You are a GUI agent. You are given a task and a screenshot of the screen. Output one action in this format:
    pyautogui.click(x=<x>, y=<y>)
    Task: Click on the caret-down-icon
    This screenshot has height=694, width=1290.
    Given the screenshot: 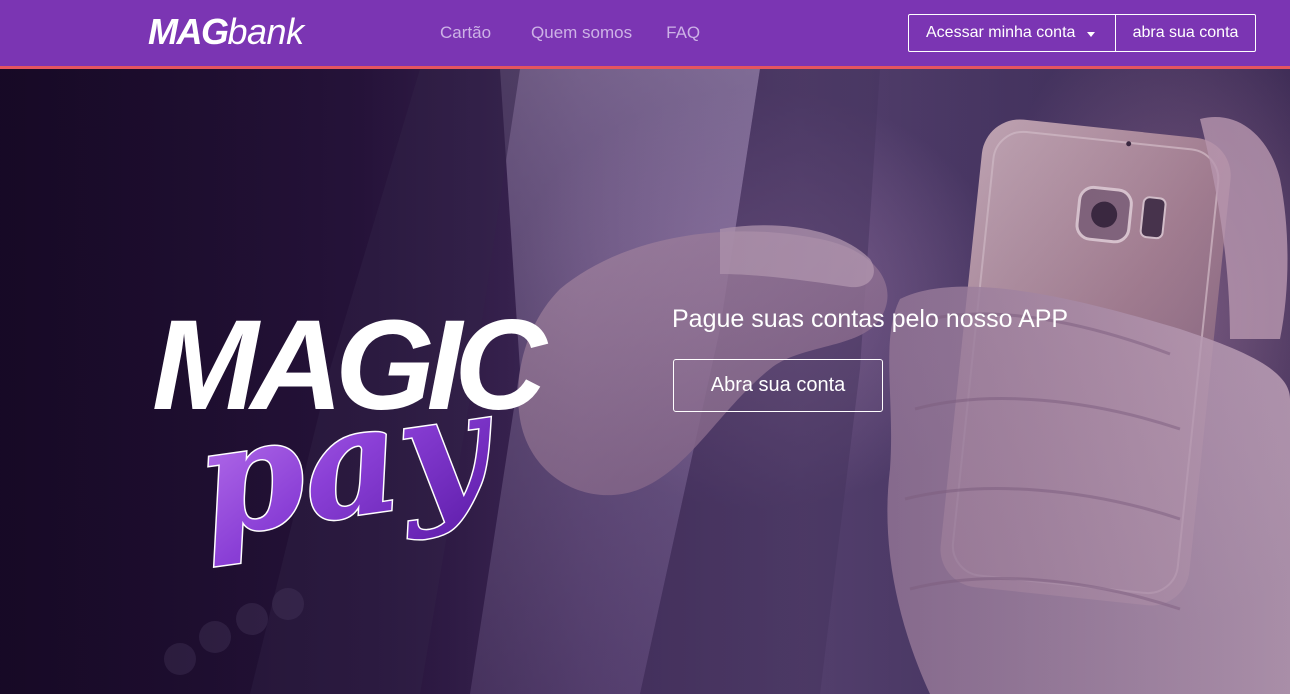 What is the action you would take?
    pyautogui.click(x=1091, y=34)
    